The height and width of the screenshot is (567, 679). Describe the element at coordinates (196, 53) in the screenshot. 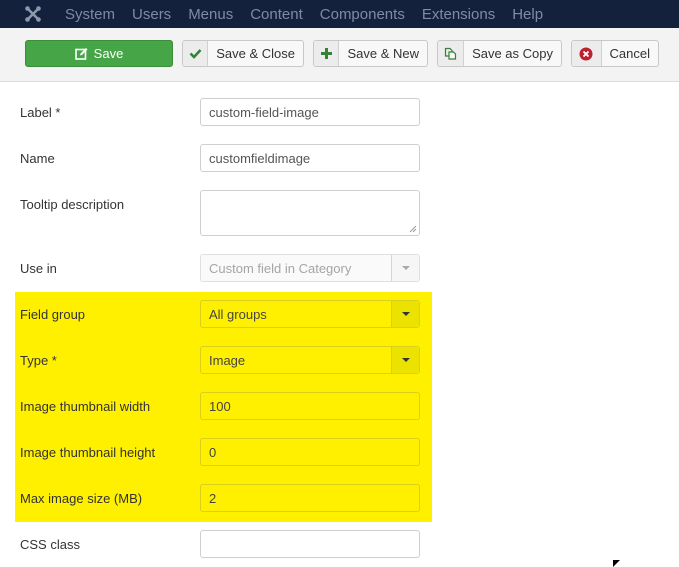

I see `checkmark-icon` at that location.